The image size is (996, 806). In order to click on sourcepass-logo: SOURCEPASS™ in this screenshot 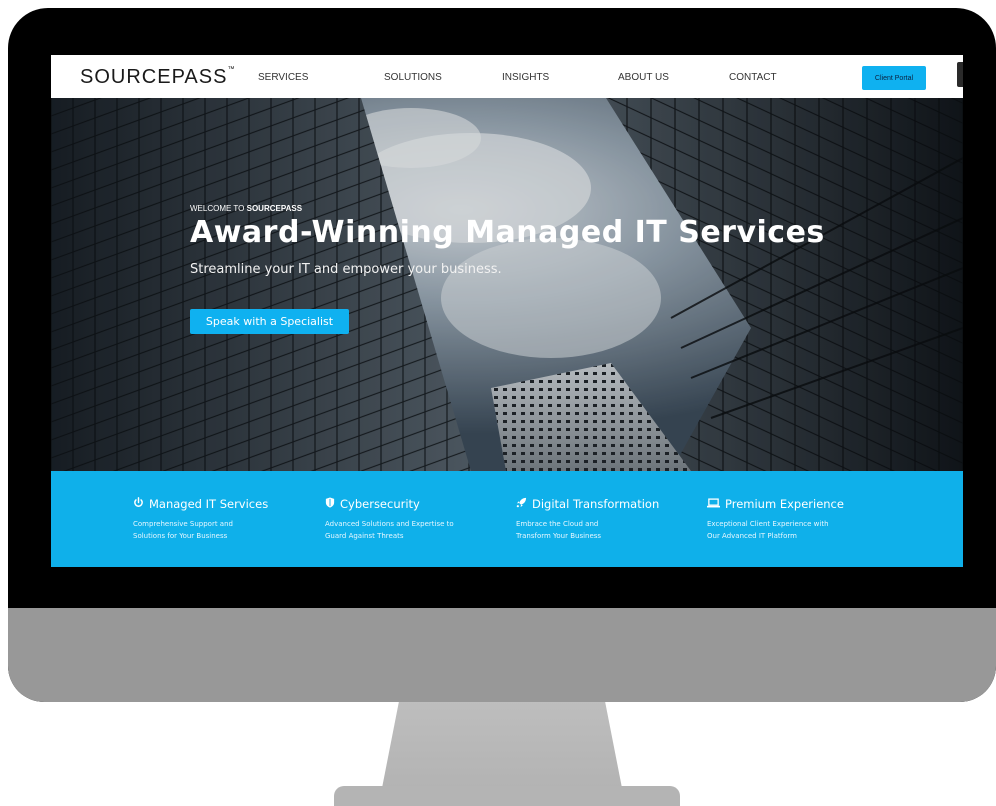, I will do `click(157, 77)`.